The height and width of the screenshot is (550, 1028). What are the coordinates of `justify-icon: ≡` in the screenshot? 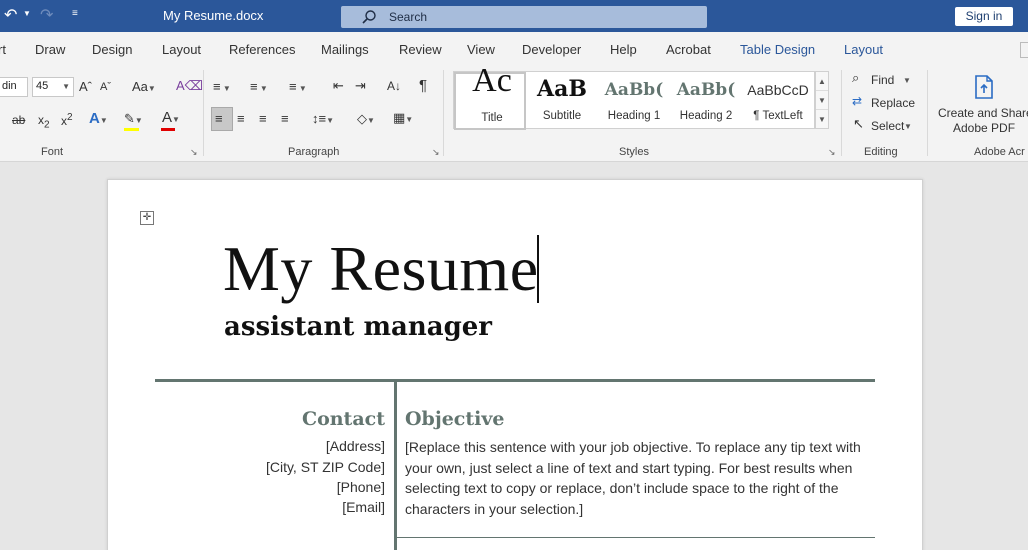 It's located at (285, 119).